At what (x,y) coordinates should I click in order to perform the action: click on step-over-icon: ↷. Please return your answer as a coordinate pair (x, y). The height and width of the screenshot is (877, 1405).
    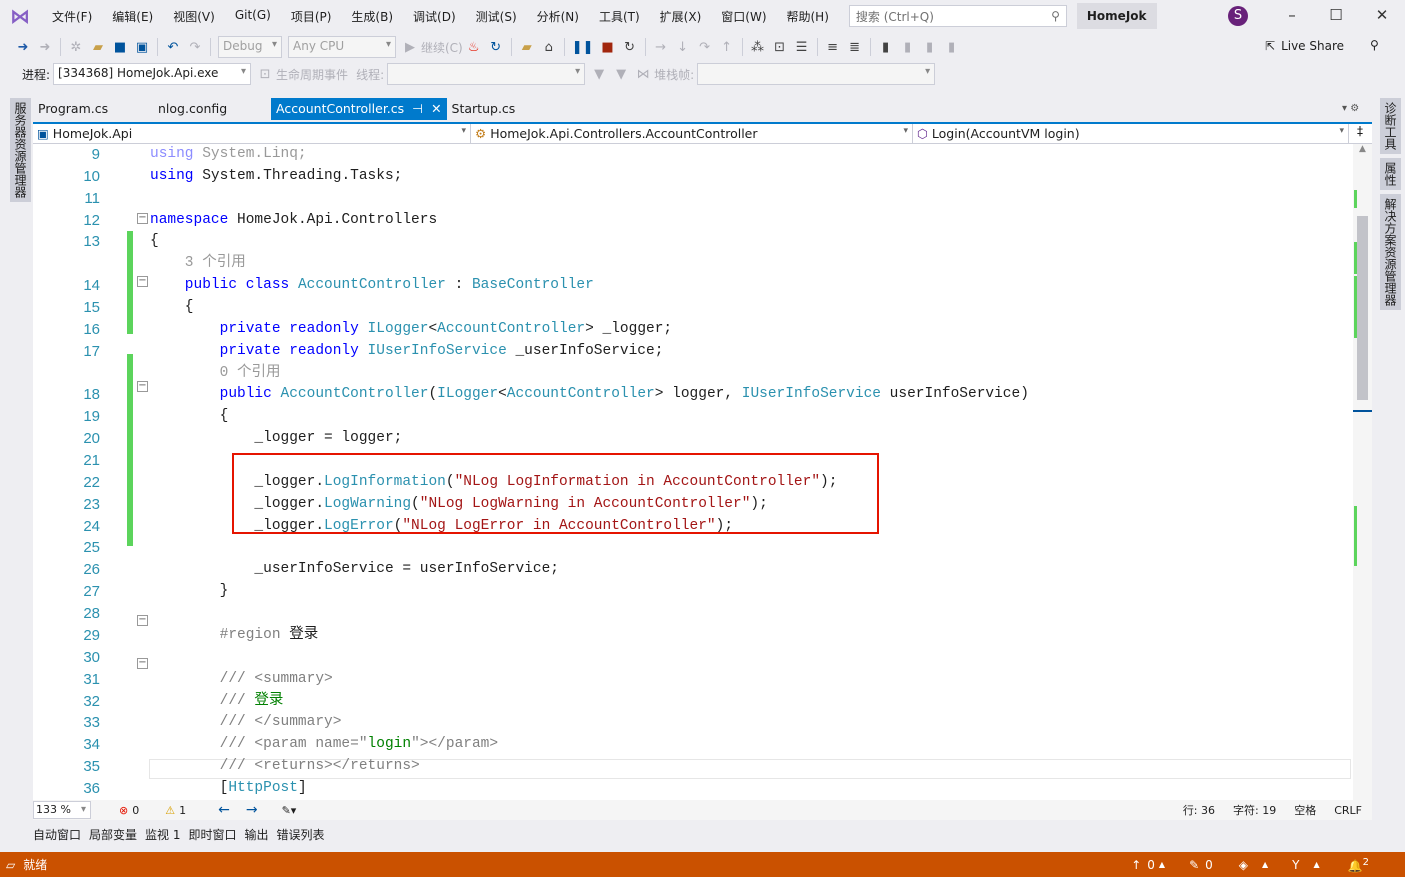
    Looking at the image, I should click on (705, 47).